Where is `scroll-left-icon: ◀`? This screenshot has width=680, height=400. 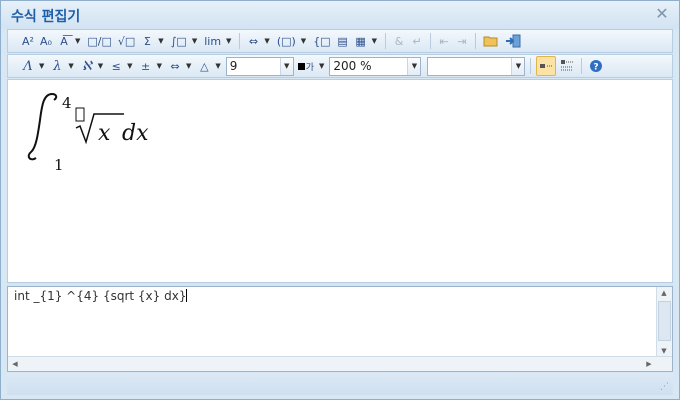 scroll-left-icon: ◀ is located at coordinates (15, 364).